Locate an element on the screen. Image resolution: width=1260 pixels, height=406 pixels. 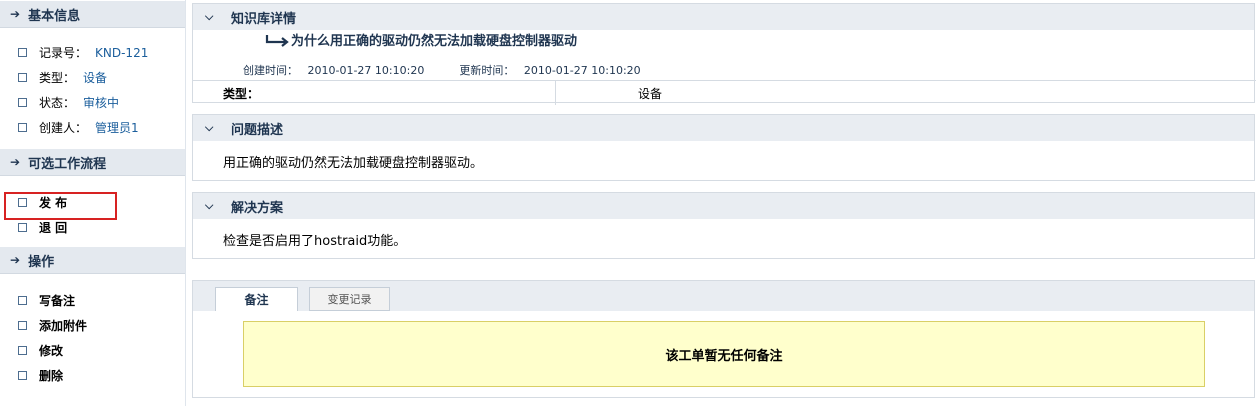
type-value: 设备 is located at coordinates (650, 93).